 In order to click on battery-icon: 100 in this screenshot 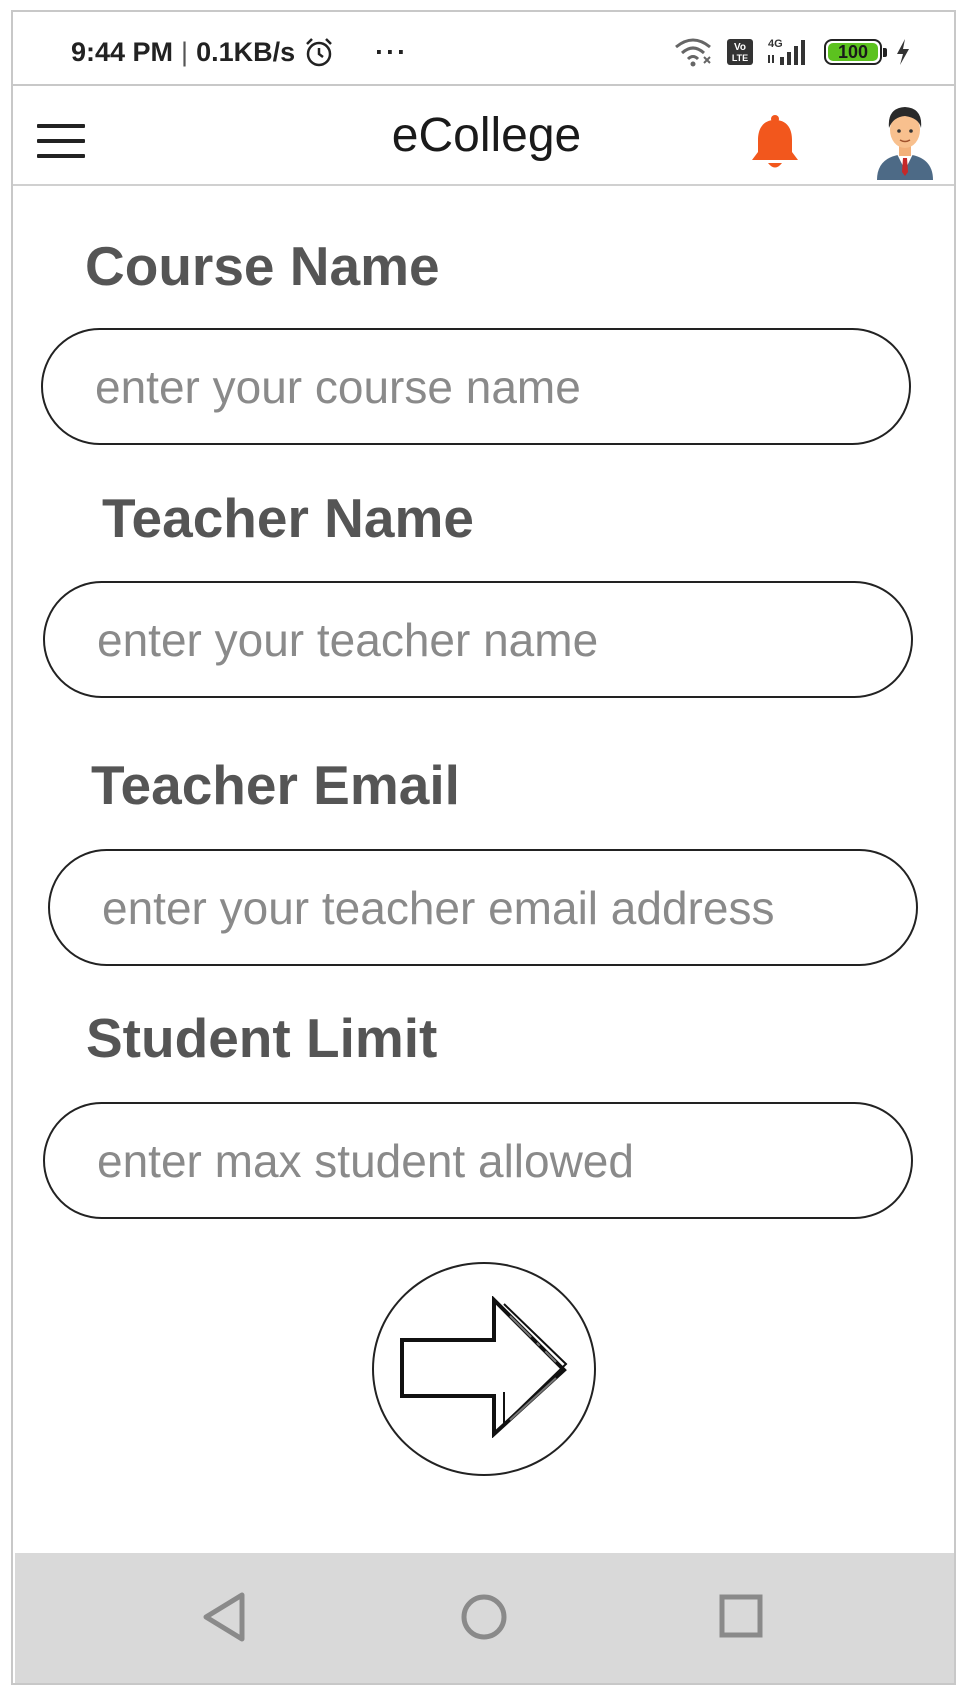, I will do `click(855, 52)`.